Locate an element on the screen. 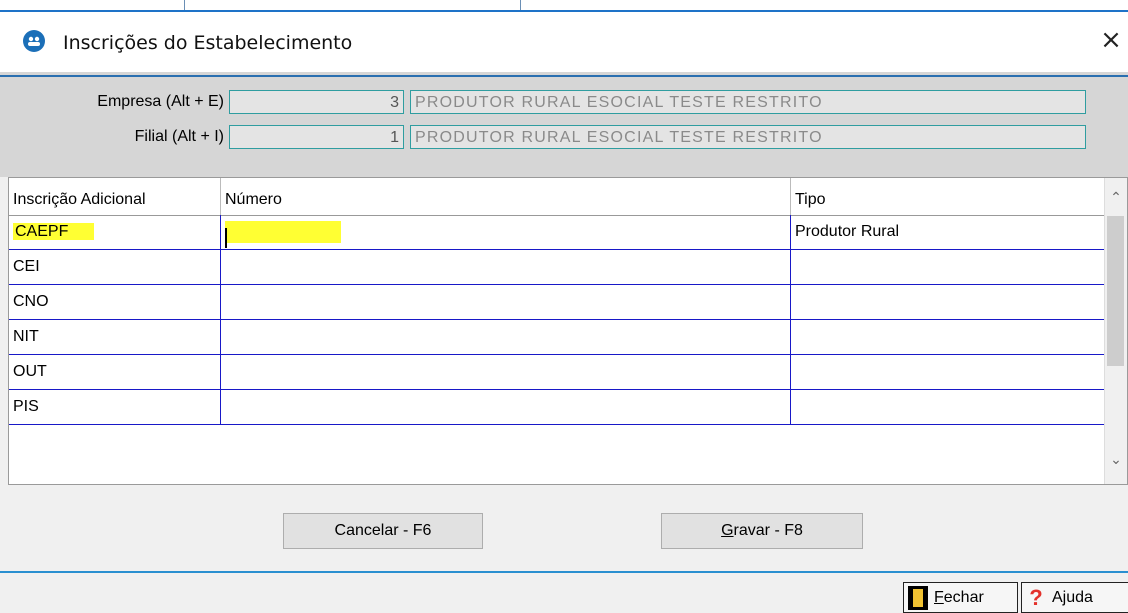  filial-name-field: PRODUTOR RURAL ESOCIAL TESTE RESTRITO is located at coordinates (748, 137).